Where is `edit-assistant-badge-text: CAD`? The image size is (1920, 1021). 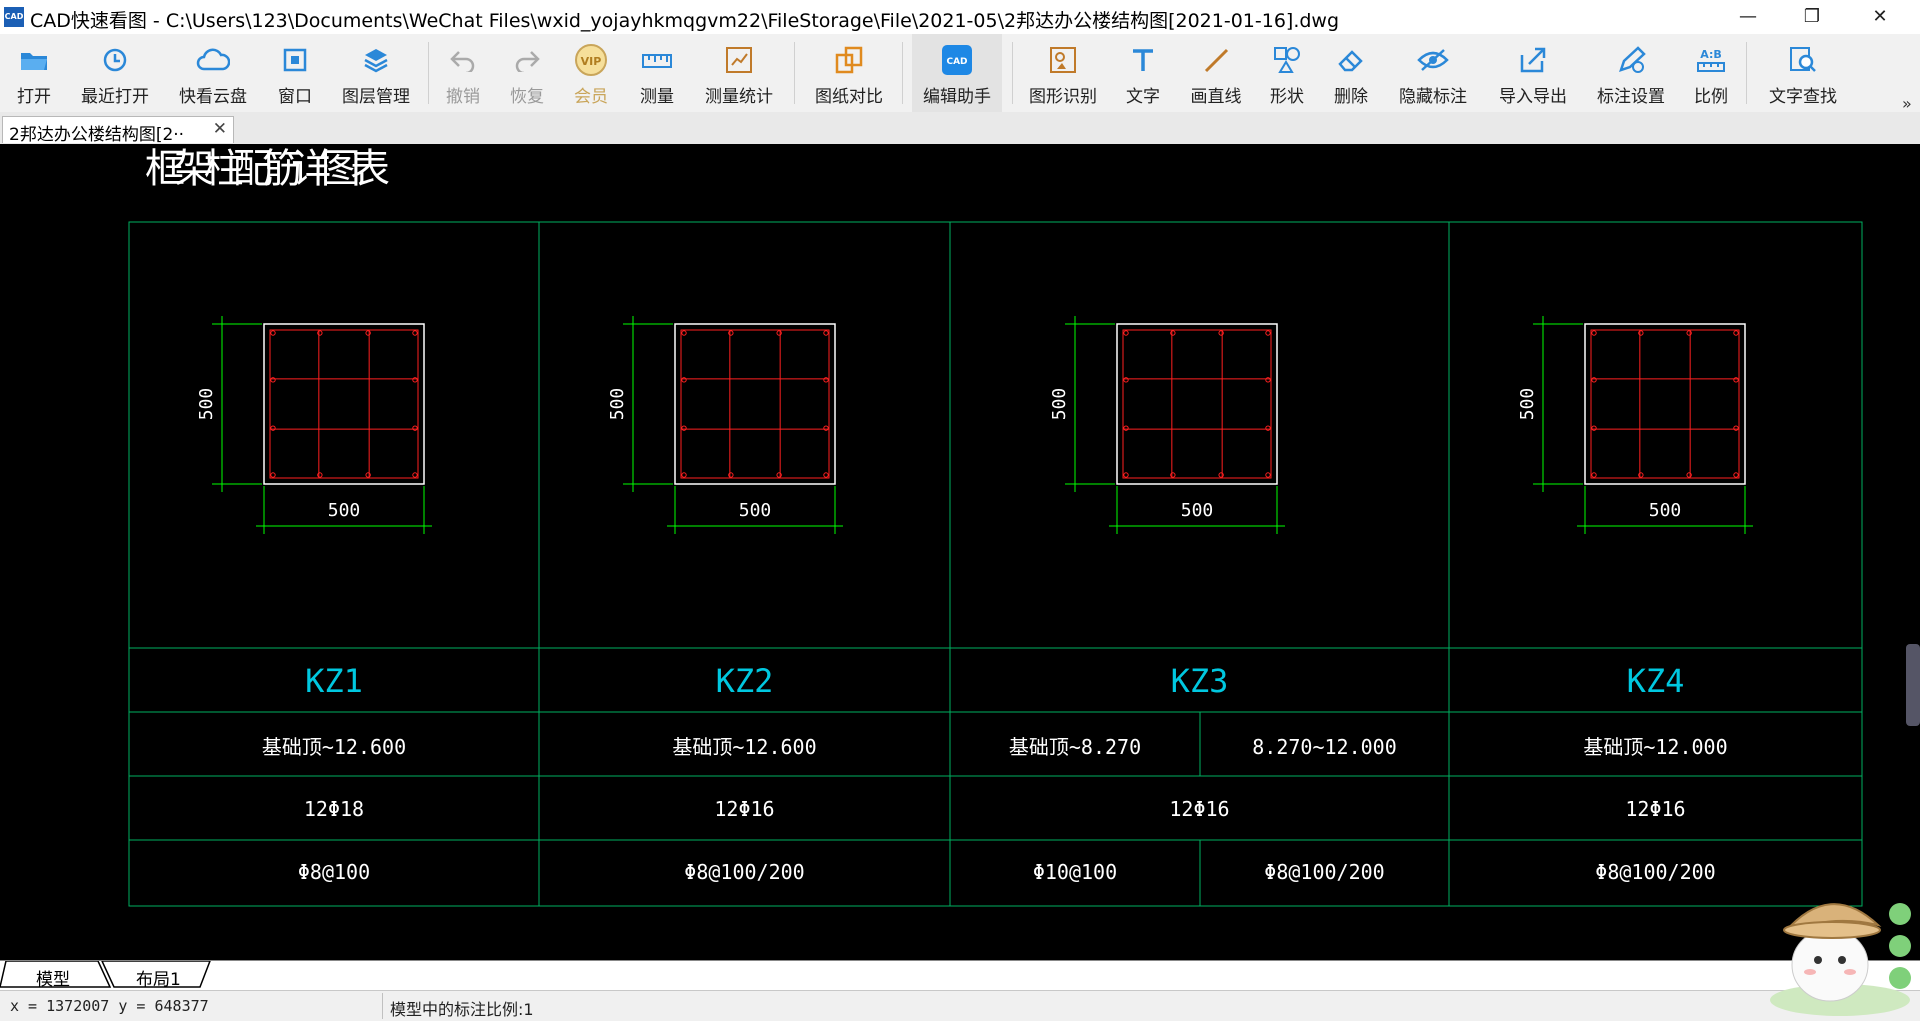 edit-assistant-badge-text: CAD is located at coordinates (956, 62).